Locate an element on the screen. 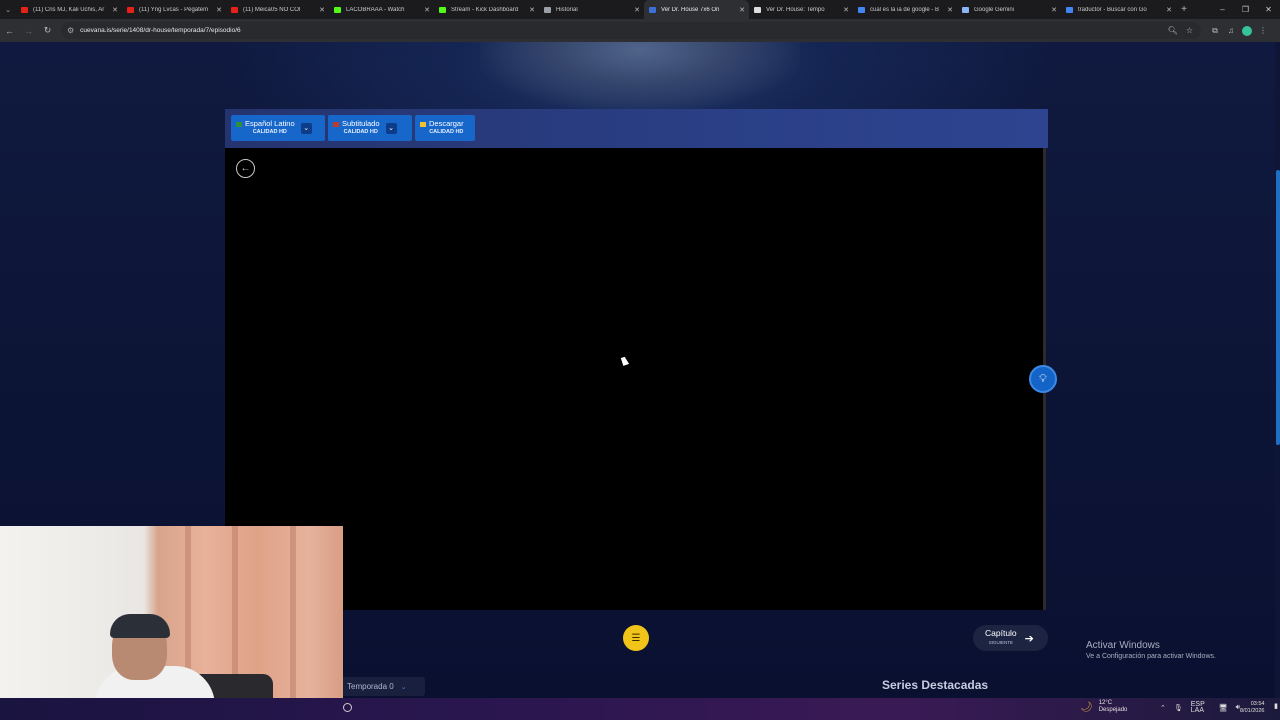  maximize-icon: ❐ is located at coordinates (1245, 9).